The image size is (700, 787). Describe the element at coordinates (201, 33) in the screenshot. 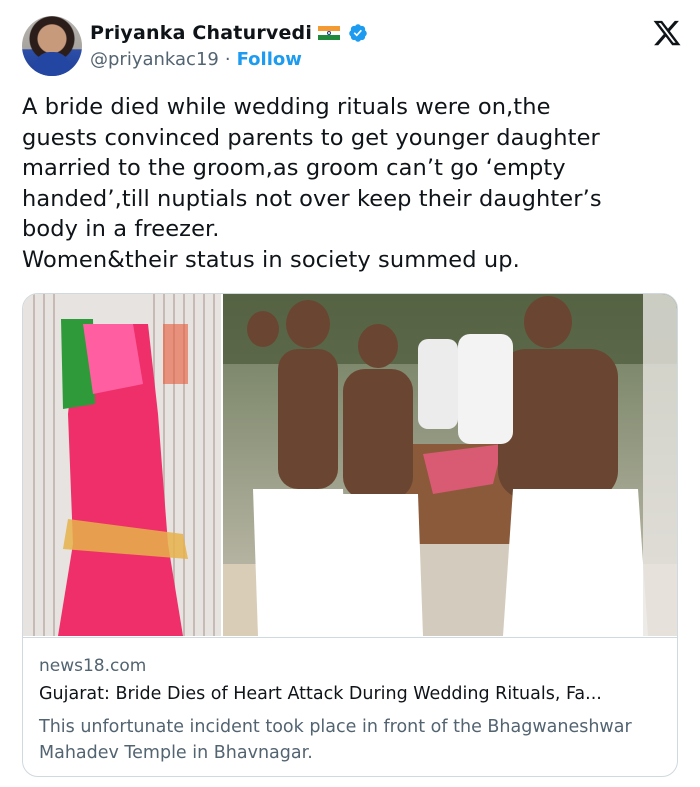

I see `author-name: Priyanka Chaturvedi` at that location.